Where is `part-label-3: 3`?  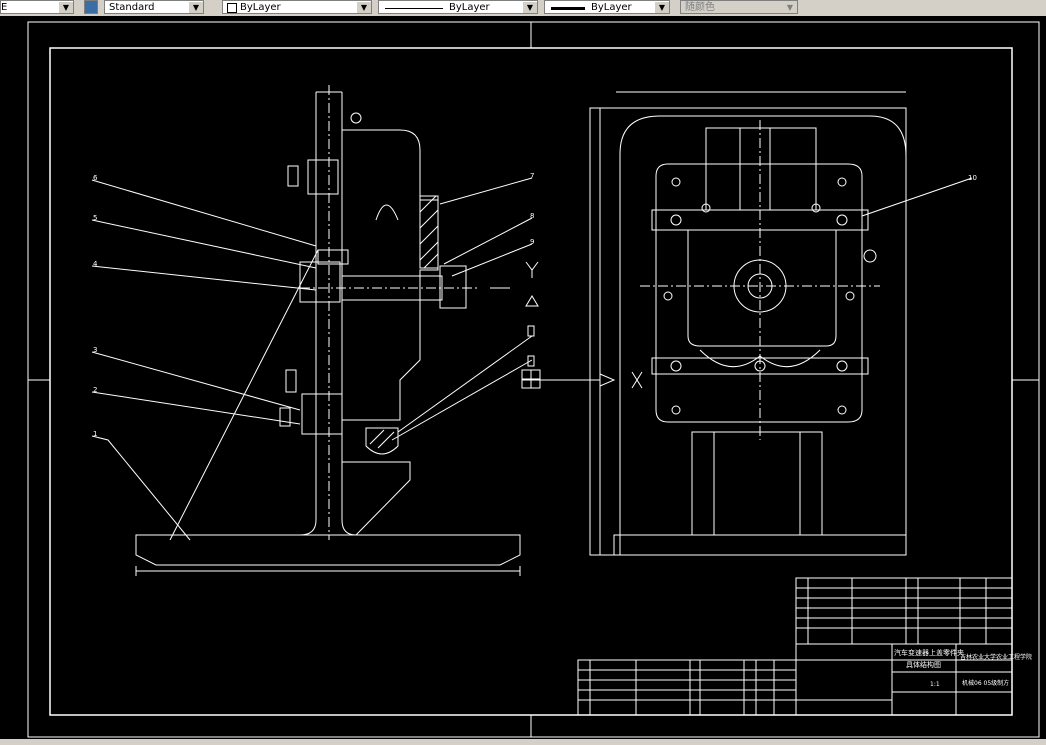
part-label-3: 3 is located at coordinates (95, 350).